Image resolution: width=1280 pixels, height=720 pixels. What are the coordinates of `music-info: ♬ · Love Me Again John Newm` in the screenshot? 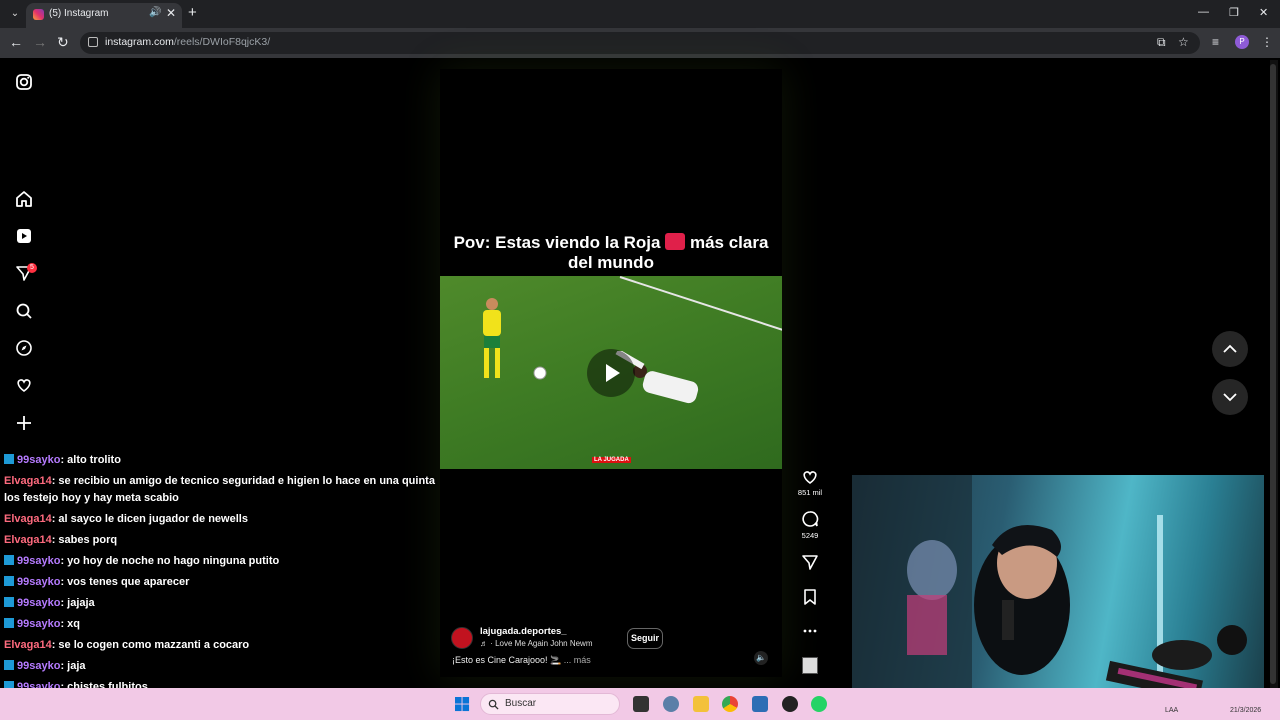 It's located at (536, 643).